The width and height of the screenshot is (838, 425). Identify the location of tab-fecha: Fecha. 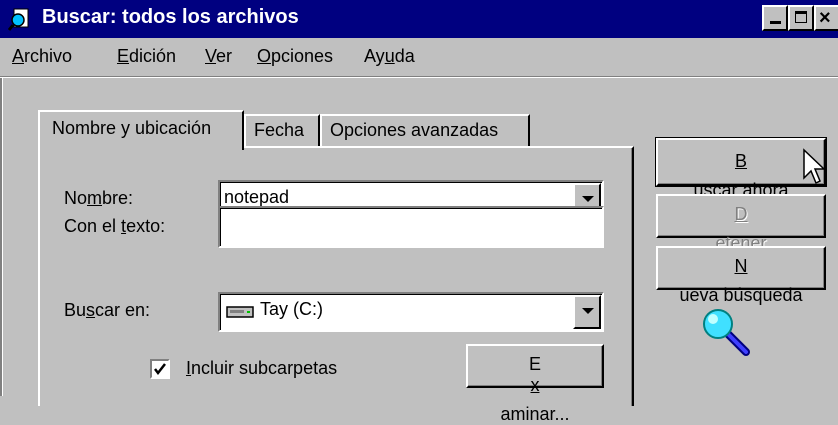
(282, 131).